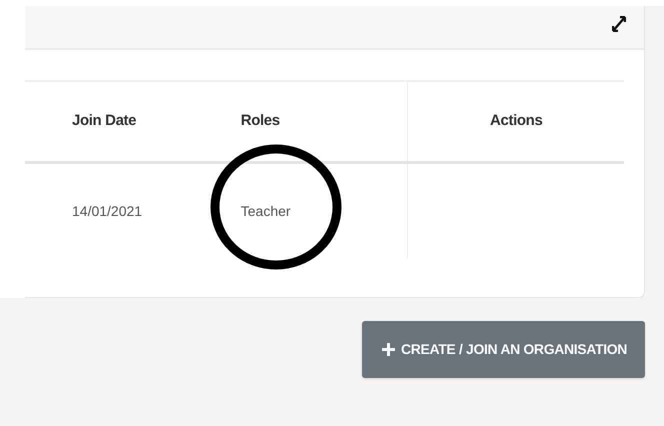 This screenshot has height=426, width=664. What do you see at coordinates (503, 349) in the screenshot?
I see `create-organisation-button: CREATE / JOIN AN ORGANISATION` at bounding box center [503, 349].